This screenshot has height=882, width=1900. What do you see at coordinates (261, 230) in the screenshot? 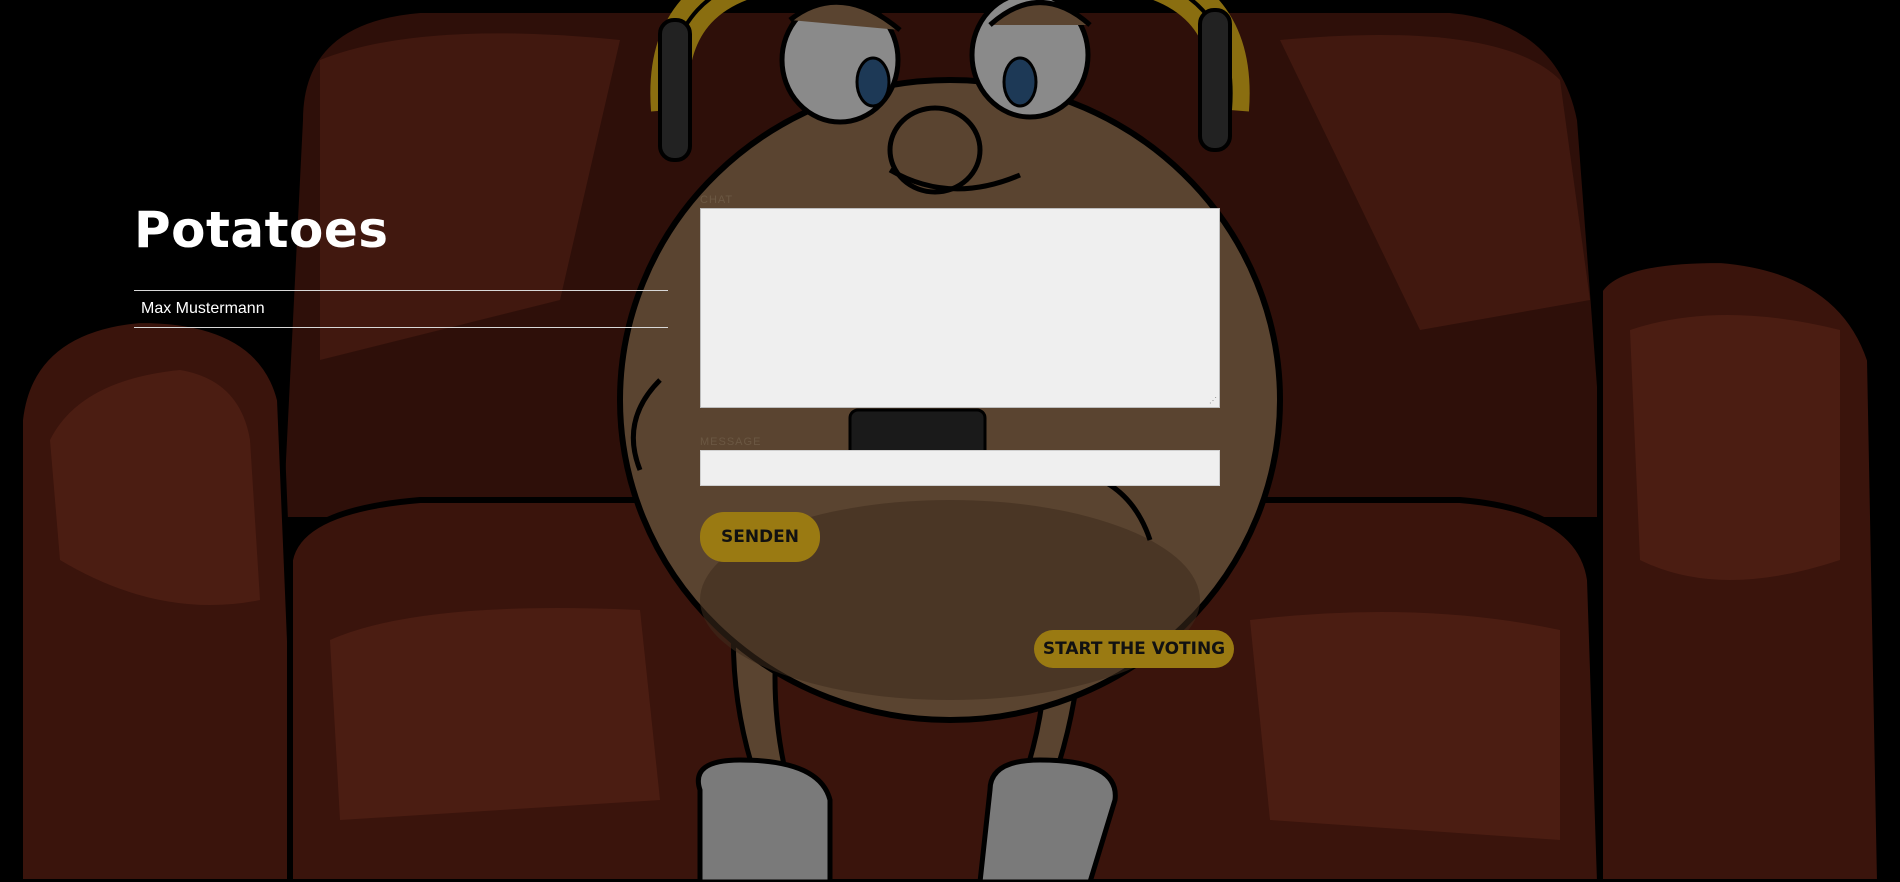
I see `room-title: Potatoes` at bounding box center [261, 230].